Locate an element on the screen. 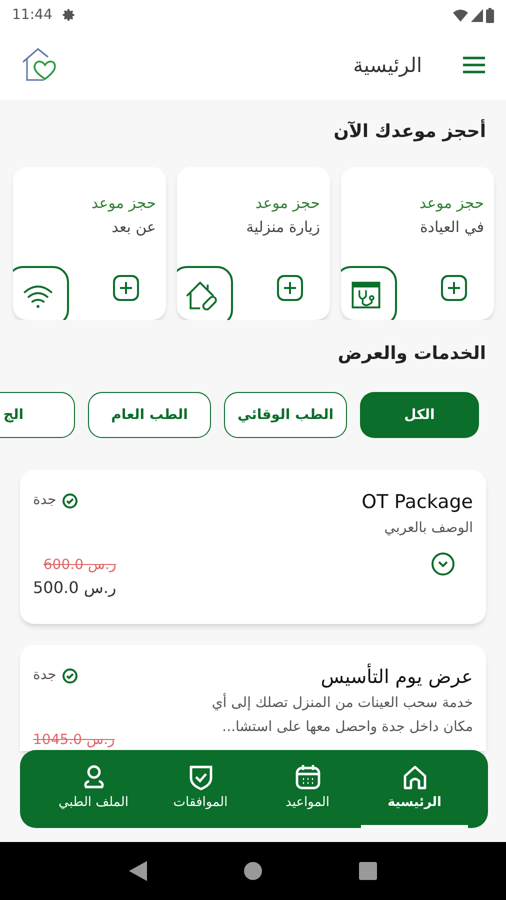 The image size is (506, 900). battery-icon is located at coordinates (490, 15).